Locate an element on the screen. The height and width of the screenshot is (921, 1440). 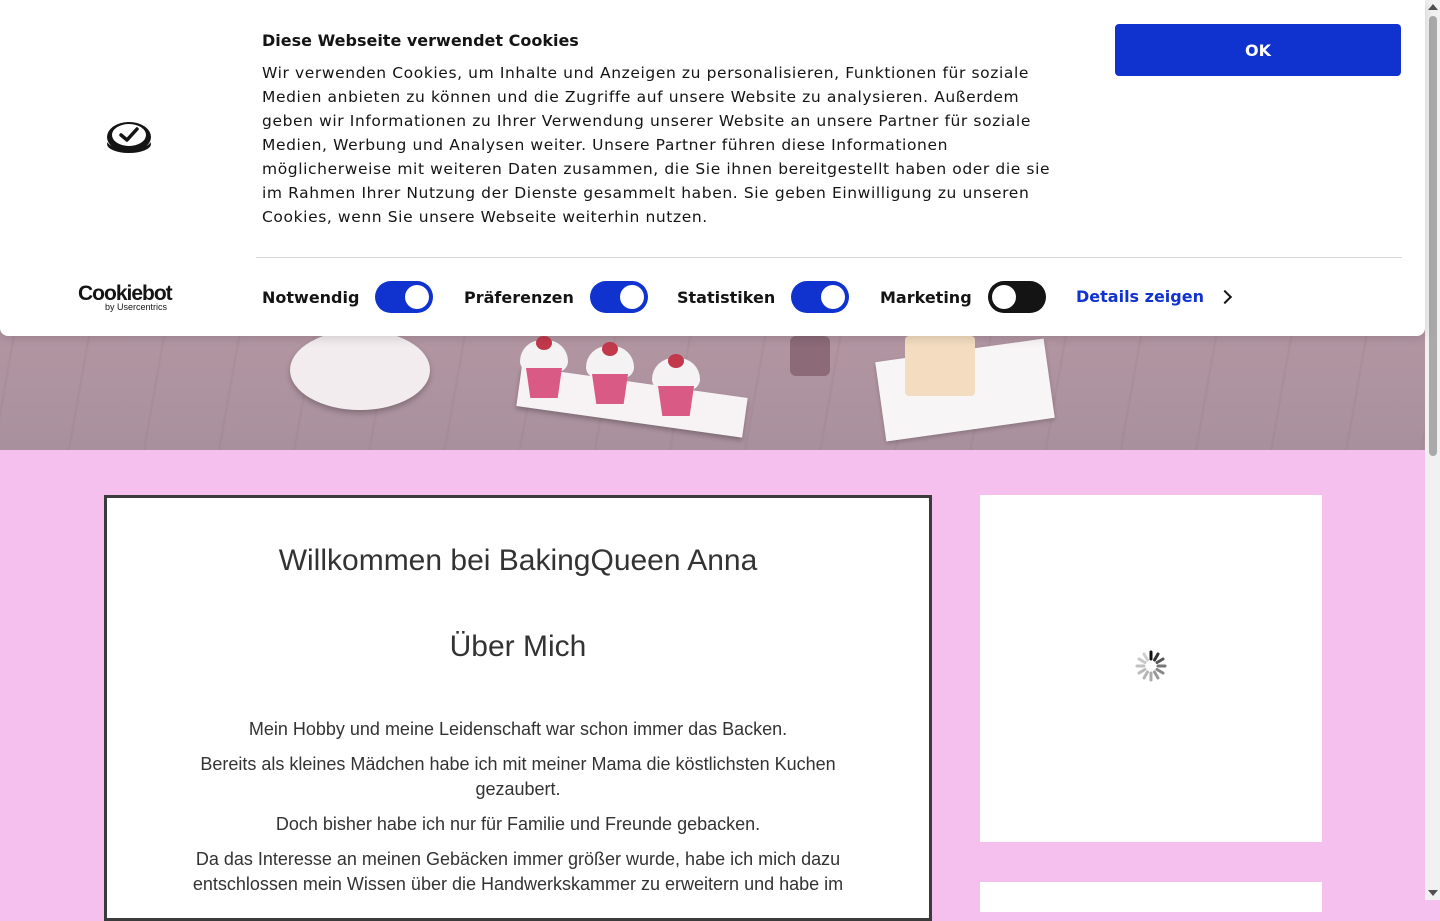
scroll-down-icon is located at coordinates (1433, 893).